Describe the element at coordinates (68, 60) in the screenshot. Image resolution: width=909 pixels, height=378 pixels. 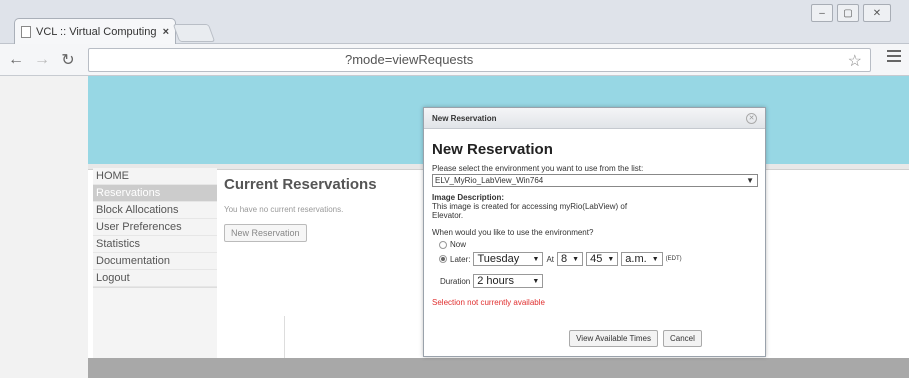
I see `reload-icon: ↻` at that location.